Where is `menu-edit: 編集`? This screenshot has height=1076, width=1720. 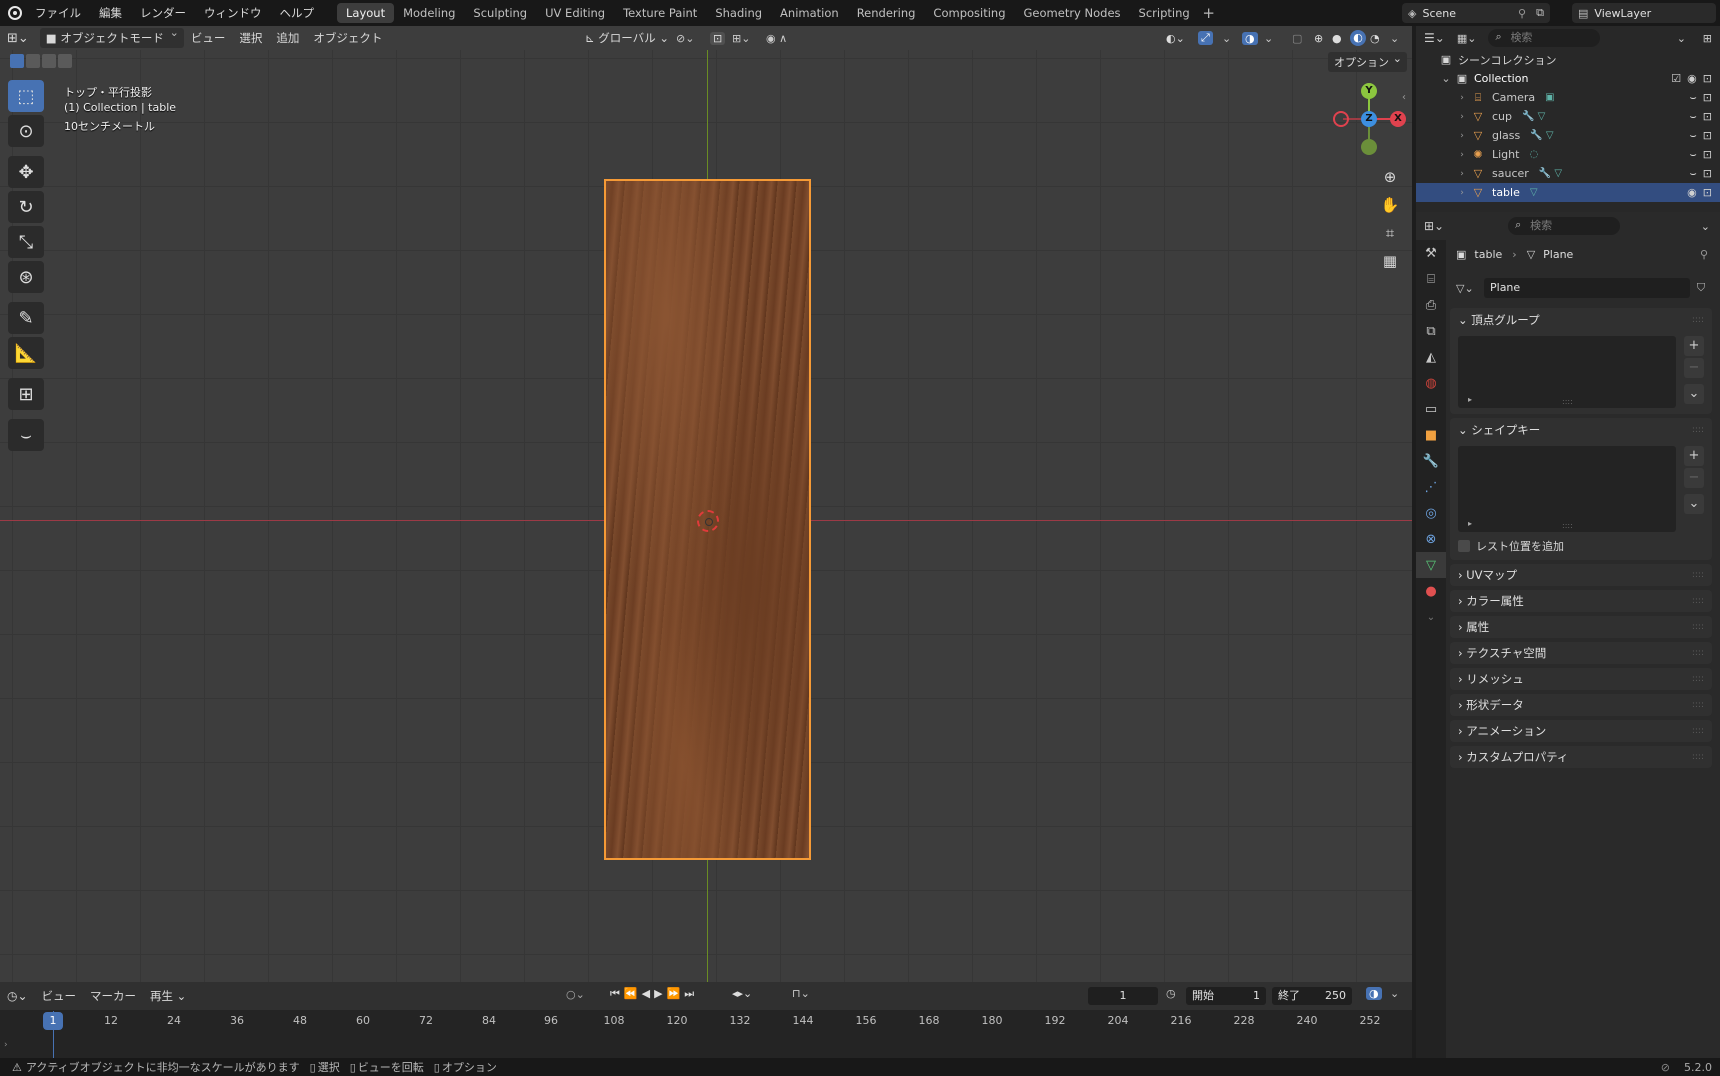 menu-edit: 編集 is located at coordinates (110, 13).